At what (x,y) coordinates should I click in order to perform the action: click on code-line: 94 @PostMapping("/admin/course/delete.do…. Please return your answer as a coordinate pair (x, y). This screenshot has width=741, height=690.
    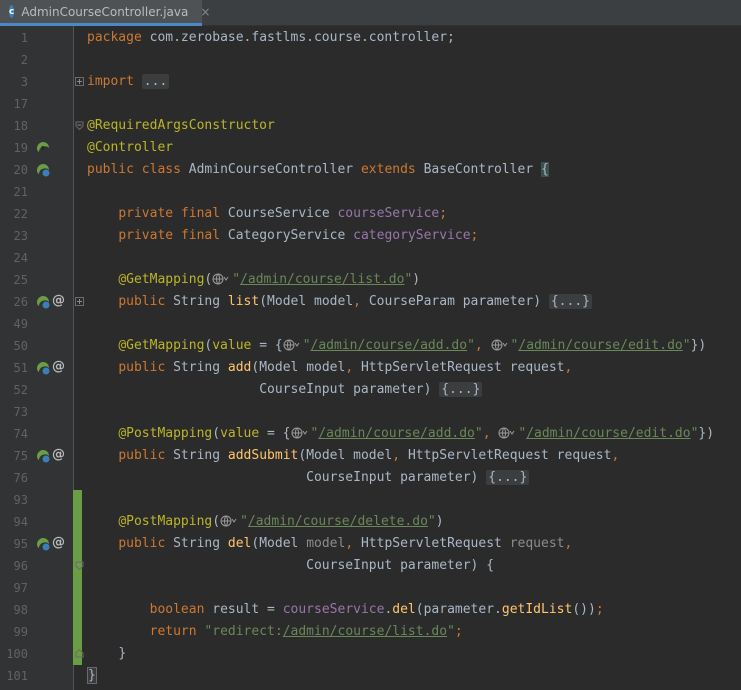
    Looking at the image, I should click on (370, 522).